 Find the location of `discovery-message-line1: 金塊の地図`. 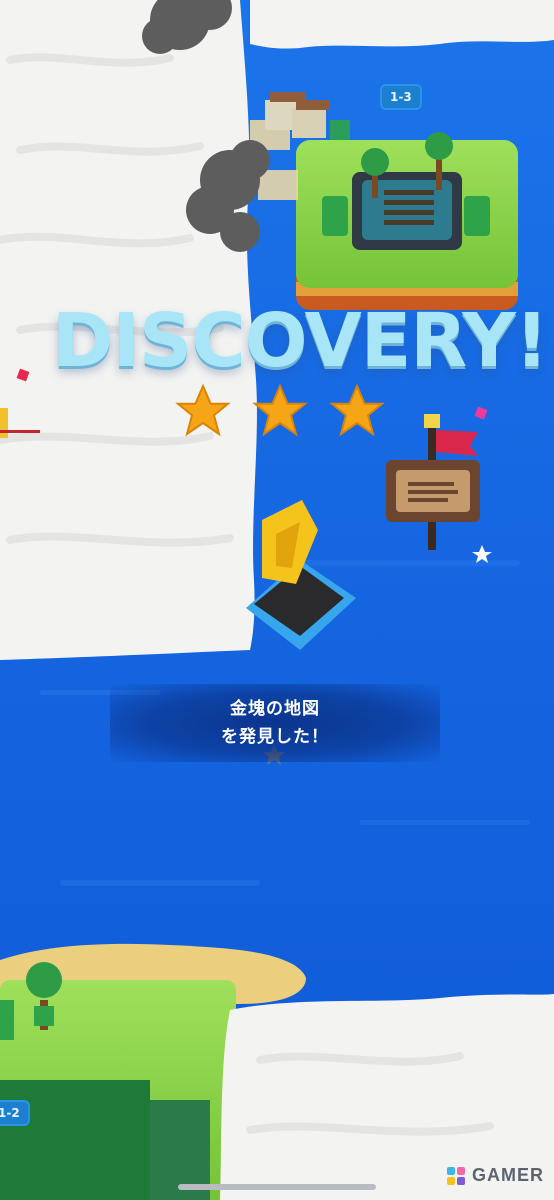

discovery-message-line1: 金塊の地図 is located at coordinates (275, 709).